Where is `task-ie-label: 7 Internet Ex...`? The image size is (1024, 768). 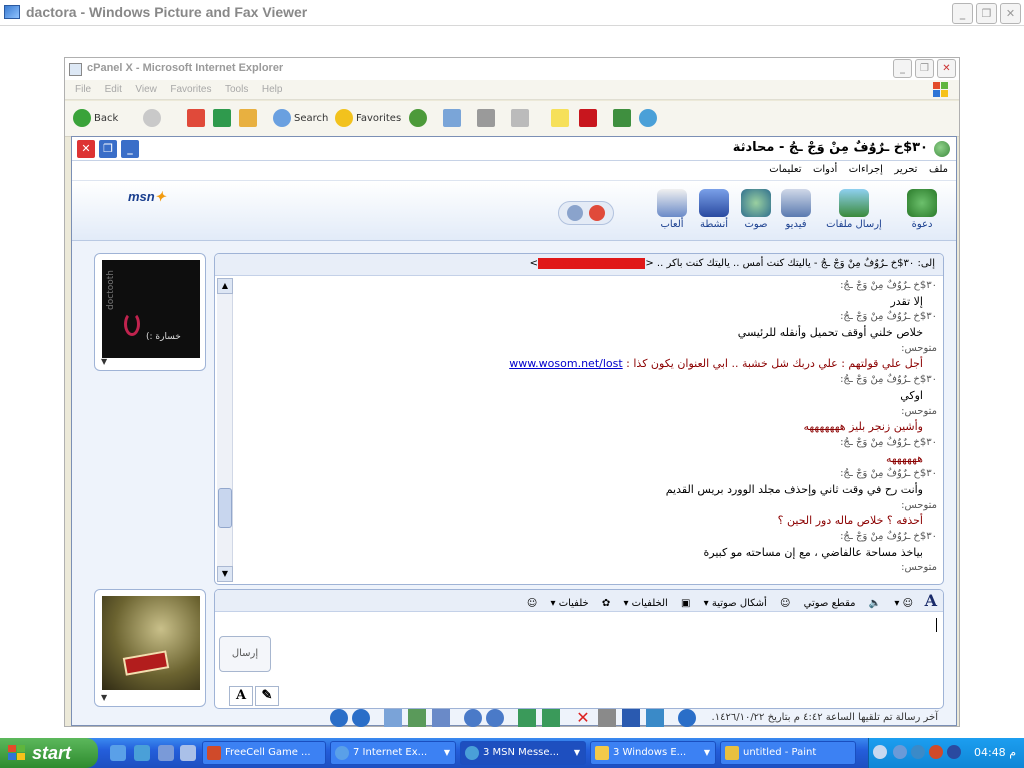
task-ie-label: 7 Internet Ex... is located at coordinates (390, 752).